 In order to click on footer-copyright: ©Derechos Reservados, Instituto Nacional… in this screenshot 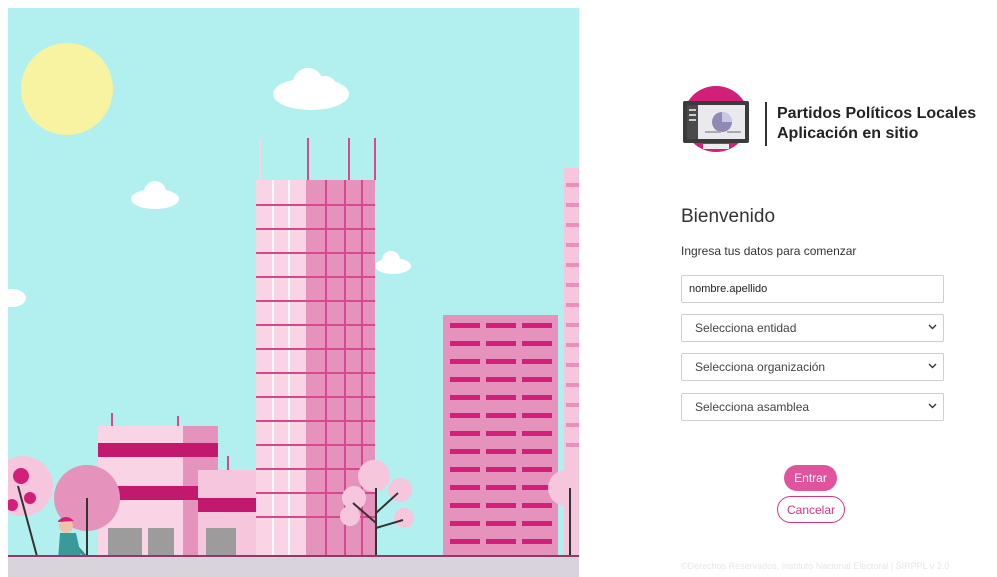, I will do `click(815, 566)`.